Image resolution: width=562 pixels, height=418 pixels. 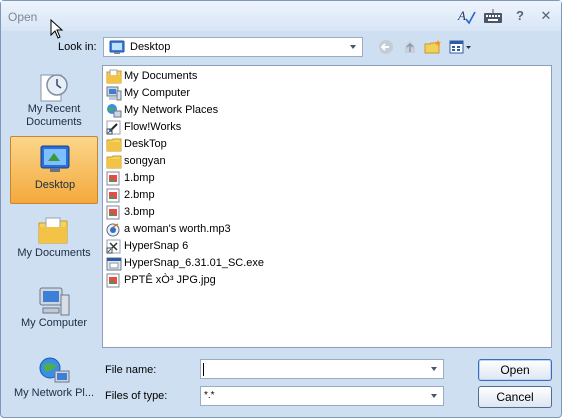 I want to click on file-name: Flow!Works, so click(x=153, y=127).